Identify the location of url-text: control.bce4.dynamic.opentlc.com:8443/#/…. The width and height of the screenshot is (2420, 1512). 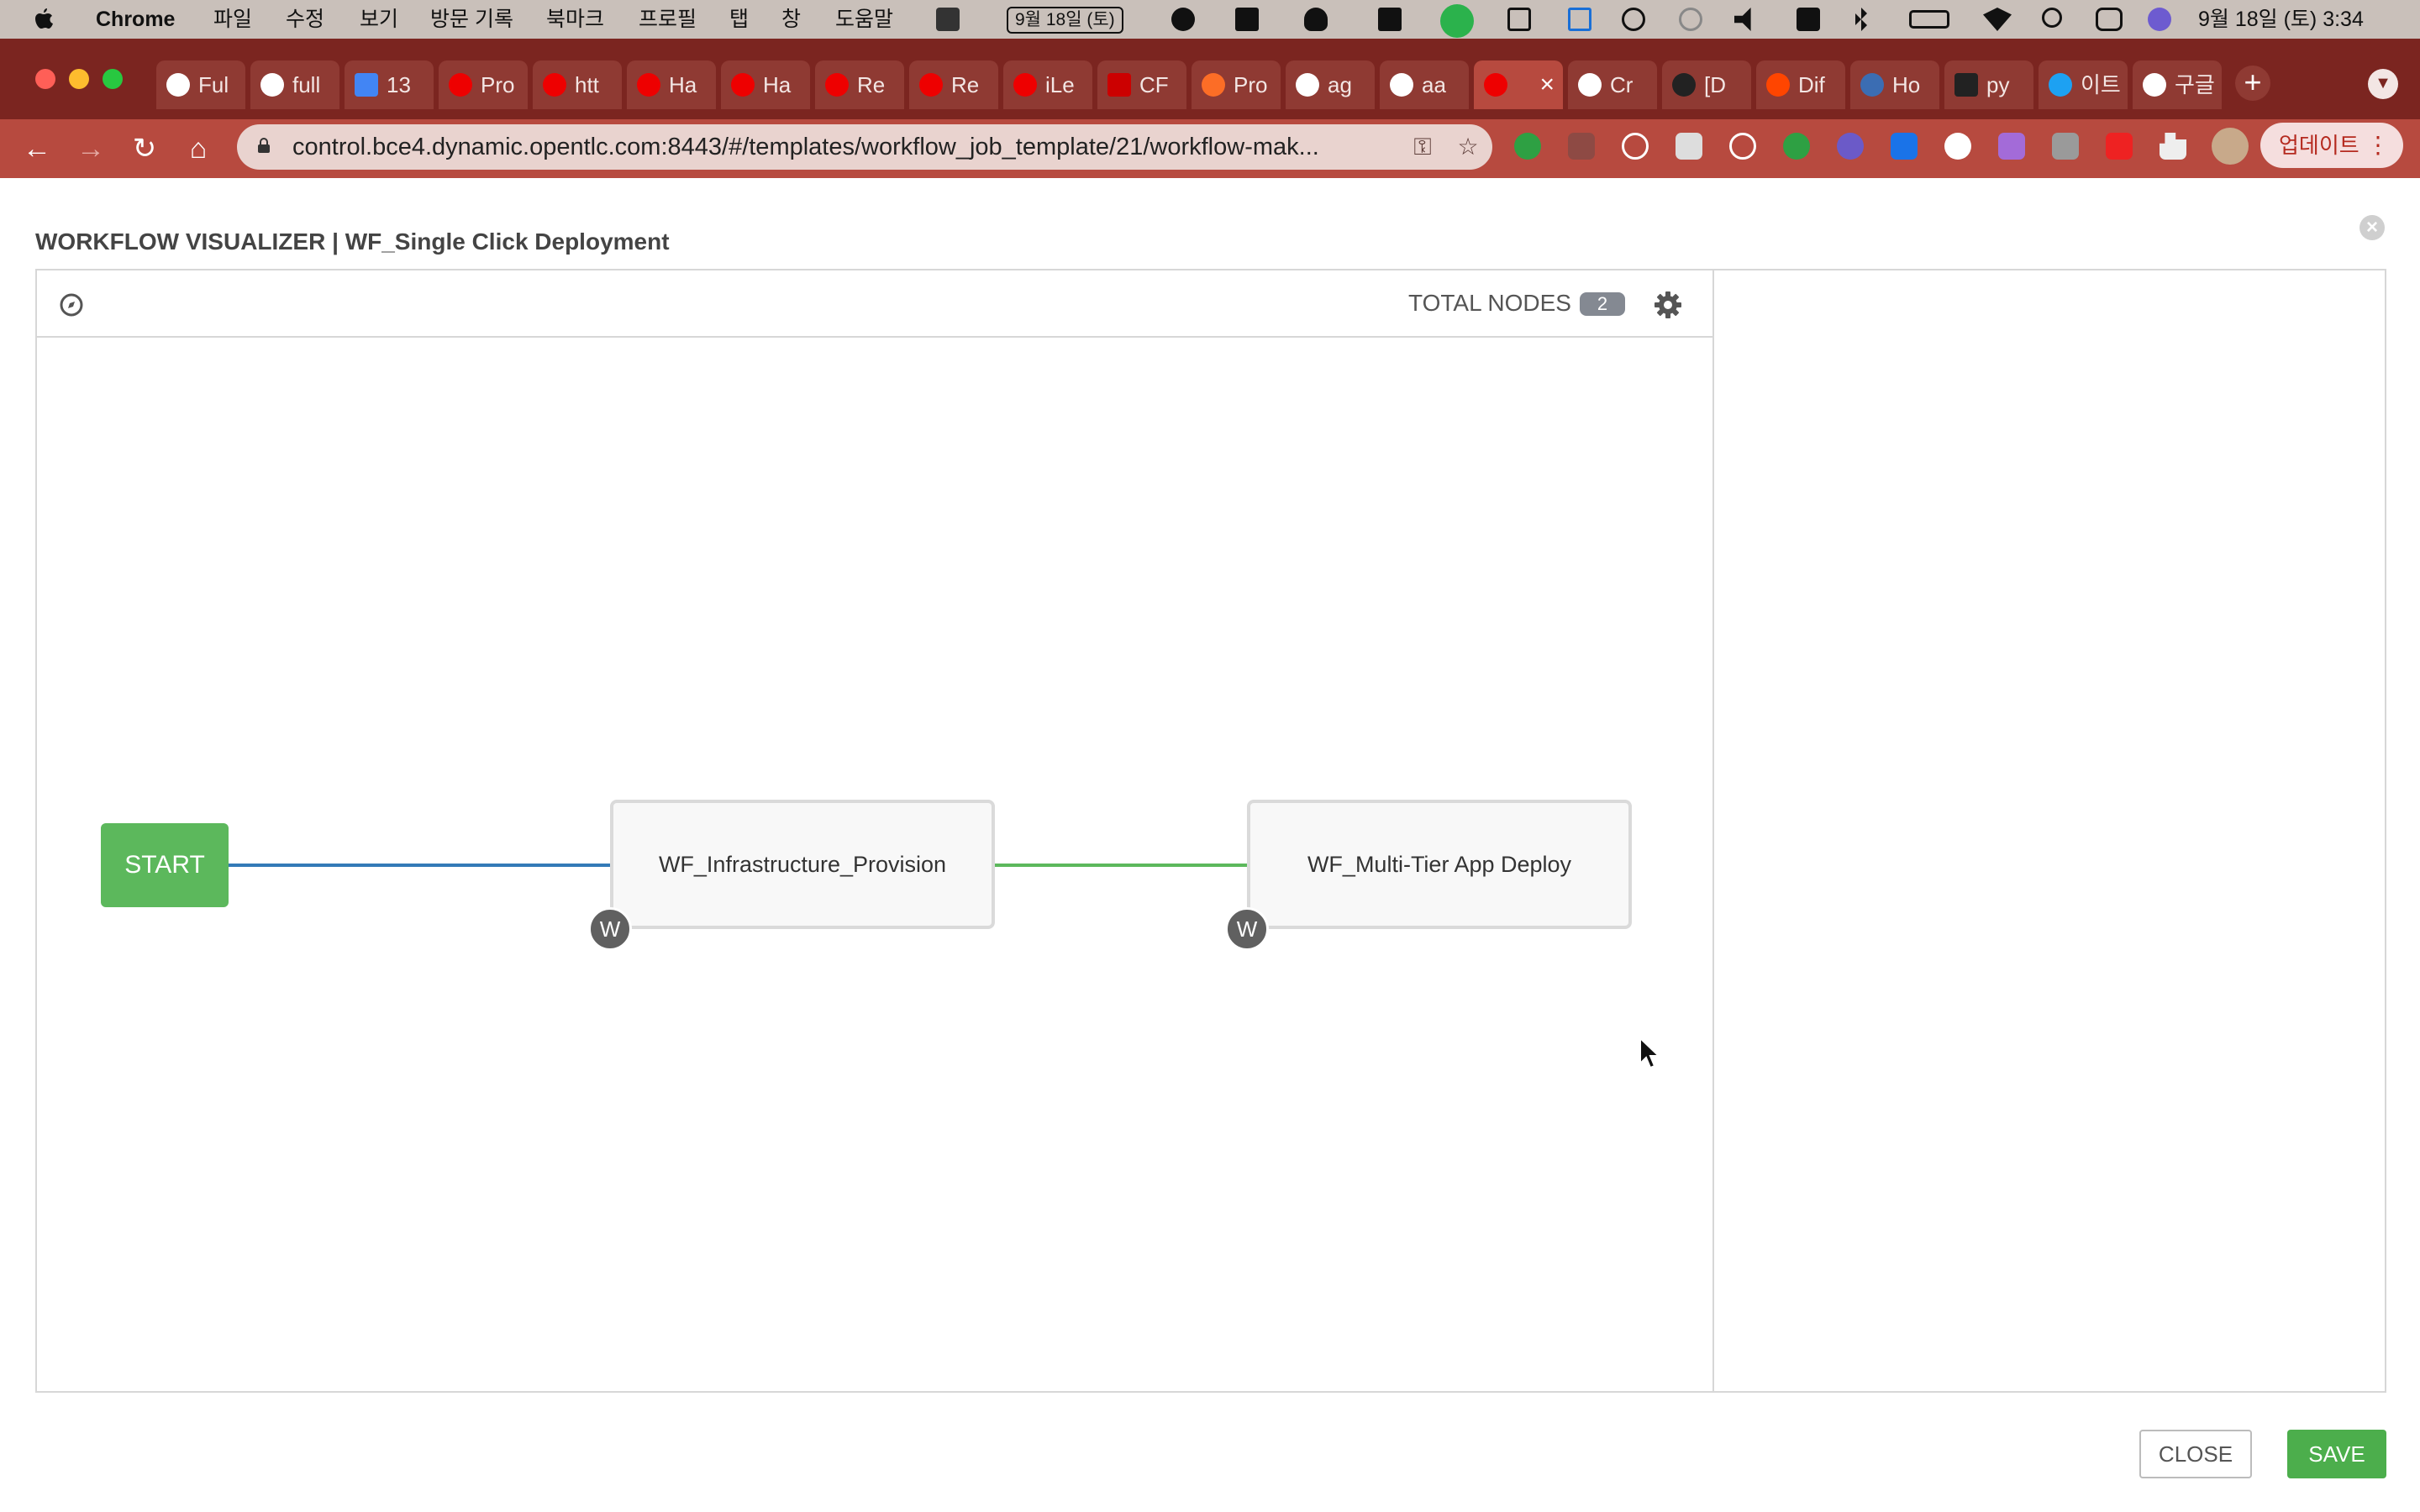
(805, 147).